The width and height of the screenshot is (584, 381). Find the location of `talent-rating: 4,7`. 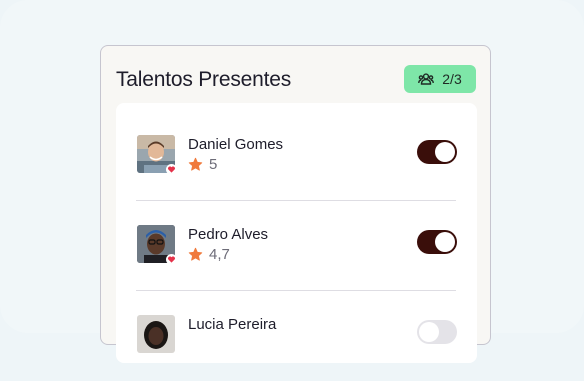

talent-rating: 4,7 is located at coordinates (209, 254).